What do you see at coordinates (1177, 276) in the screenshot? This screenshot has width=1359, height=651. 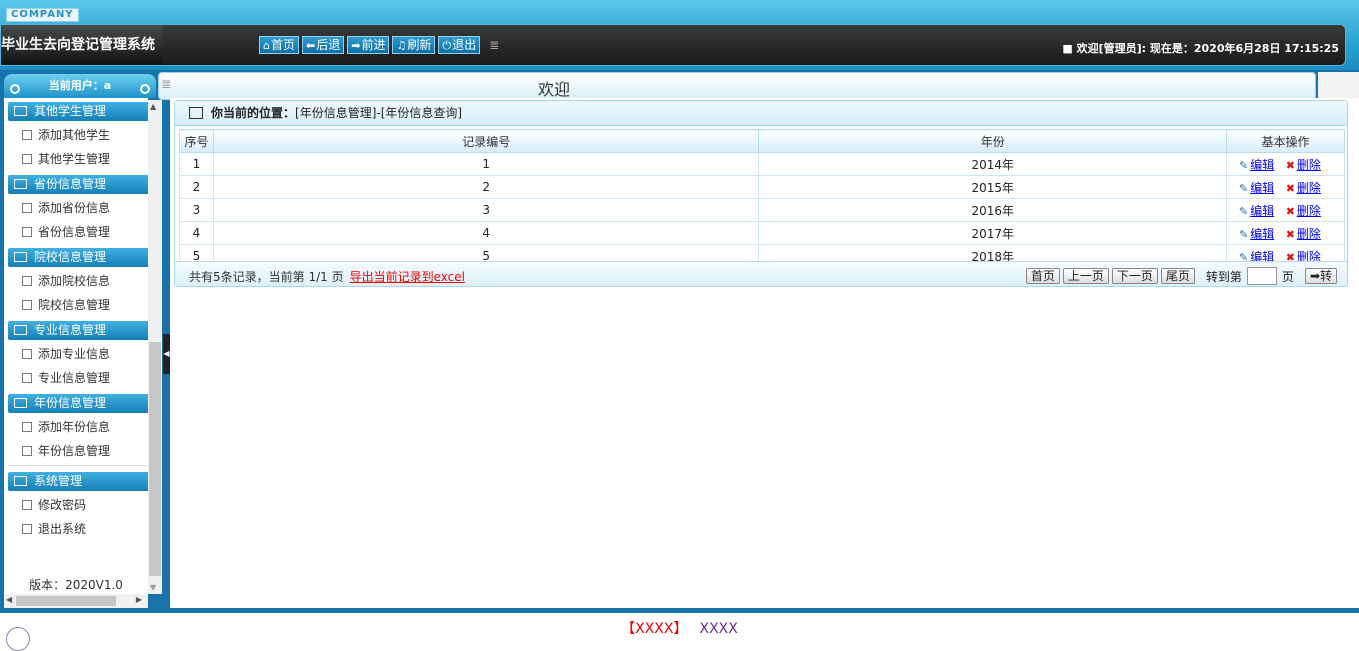 I see `last-page-button: 尾页` at bounding box center [1177, 276].